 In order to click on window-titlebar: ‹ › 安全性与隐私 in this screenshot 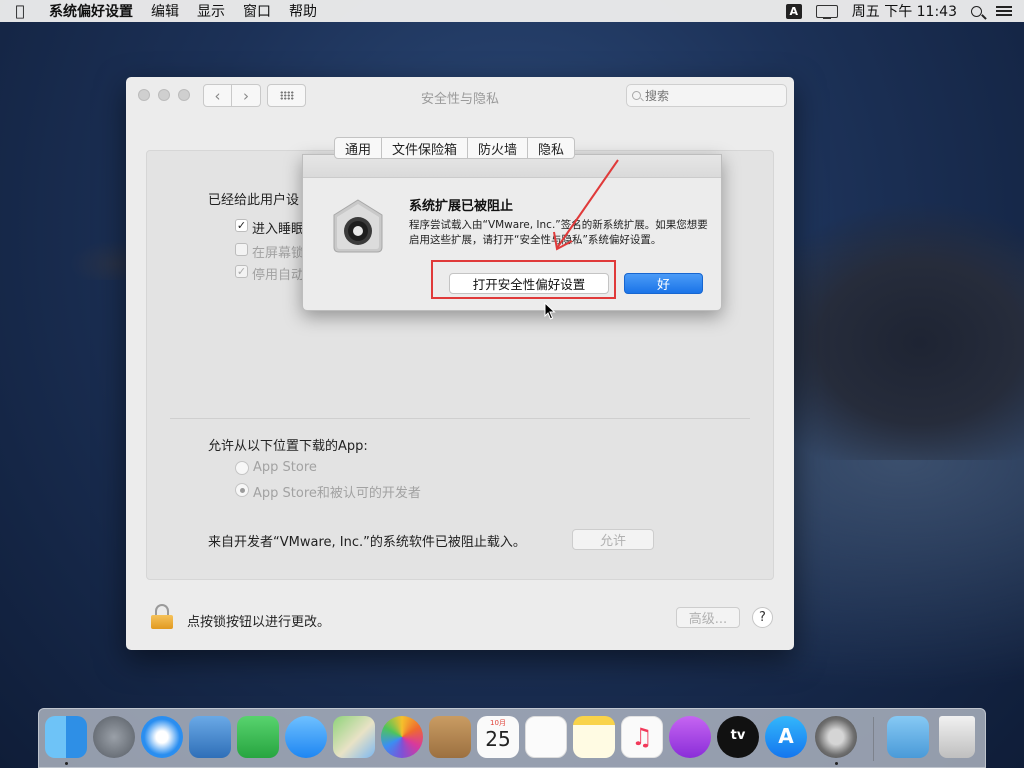, I will do `click(460, 96)`.